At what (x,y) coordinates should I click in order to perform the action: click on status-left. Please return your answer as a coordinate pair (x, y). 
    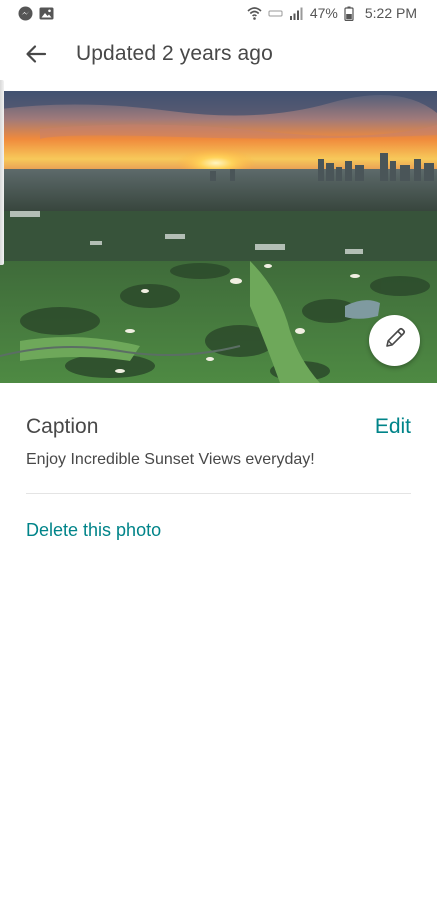
    Looking at the image, I should click on (36, 13).